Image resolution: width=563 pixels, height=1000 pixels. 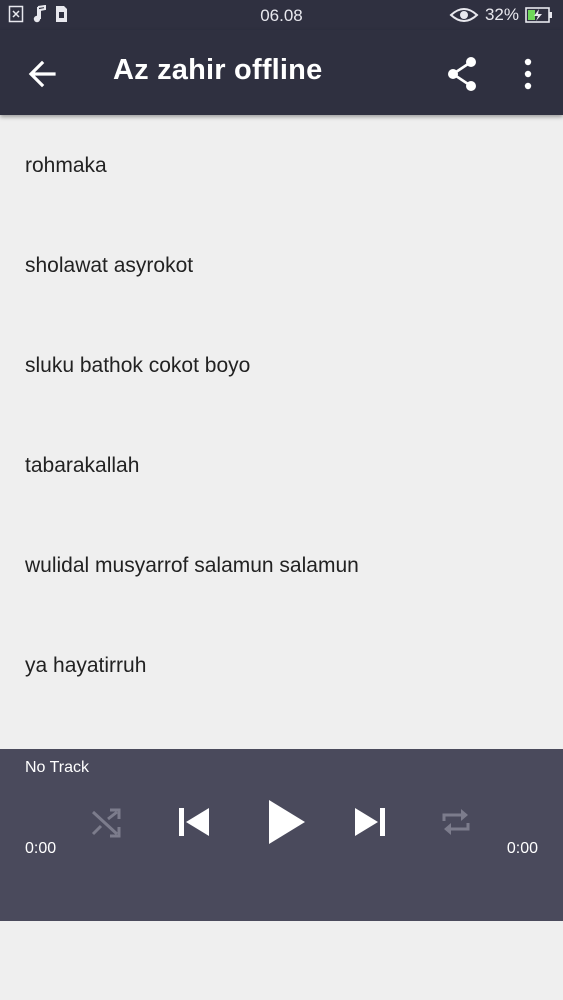 What do you see at coordinates (281, 466) in the screenshot?
I see `list-item: tabarakallah` at bounding box center [281, 466].